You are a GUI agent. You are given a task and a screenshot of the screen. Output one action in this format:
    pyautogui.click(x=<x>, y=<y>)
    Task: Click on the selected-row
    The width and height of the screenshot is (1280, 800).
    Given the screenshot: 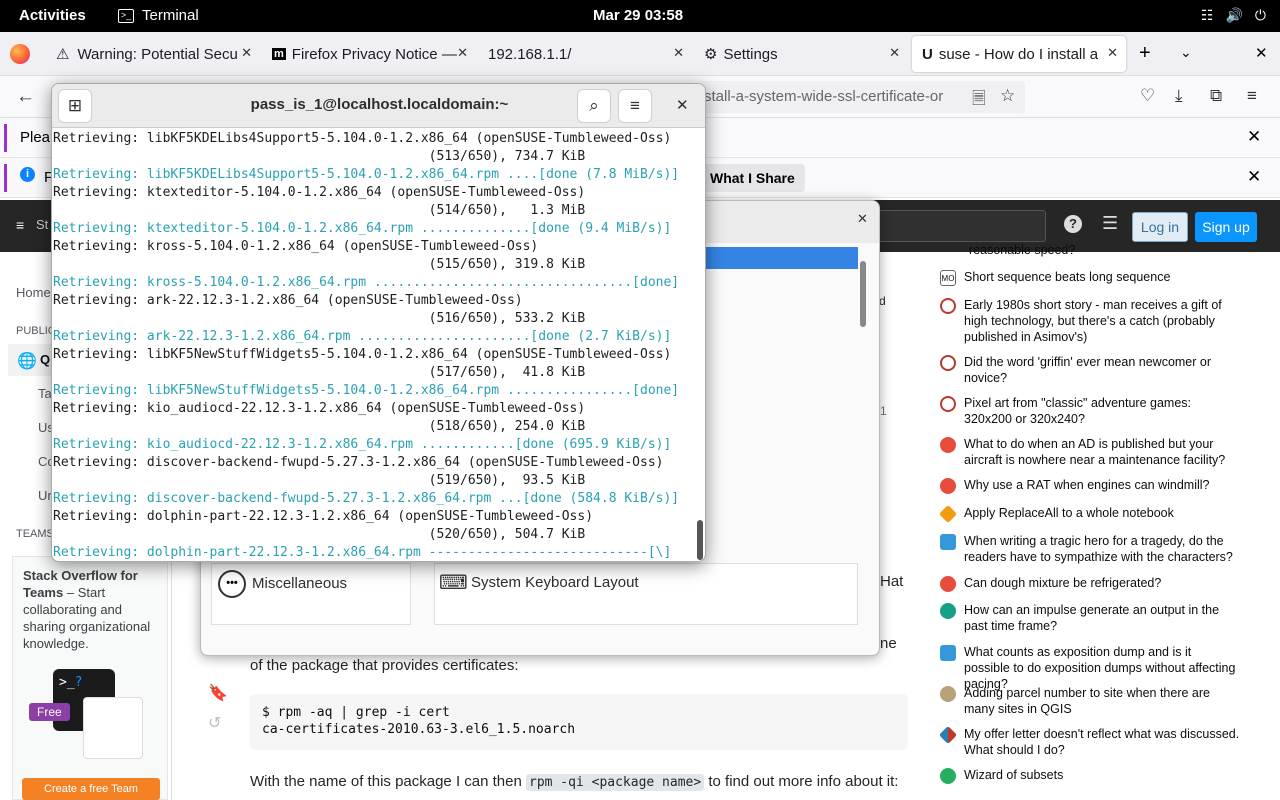 What is the action you would take?
    pyautogui.click(x=782, y=258)
    